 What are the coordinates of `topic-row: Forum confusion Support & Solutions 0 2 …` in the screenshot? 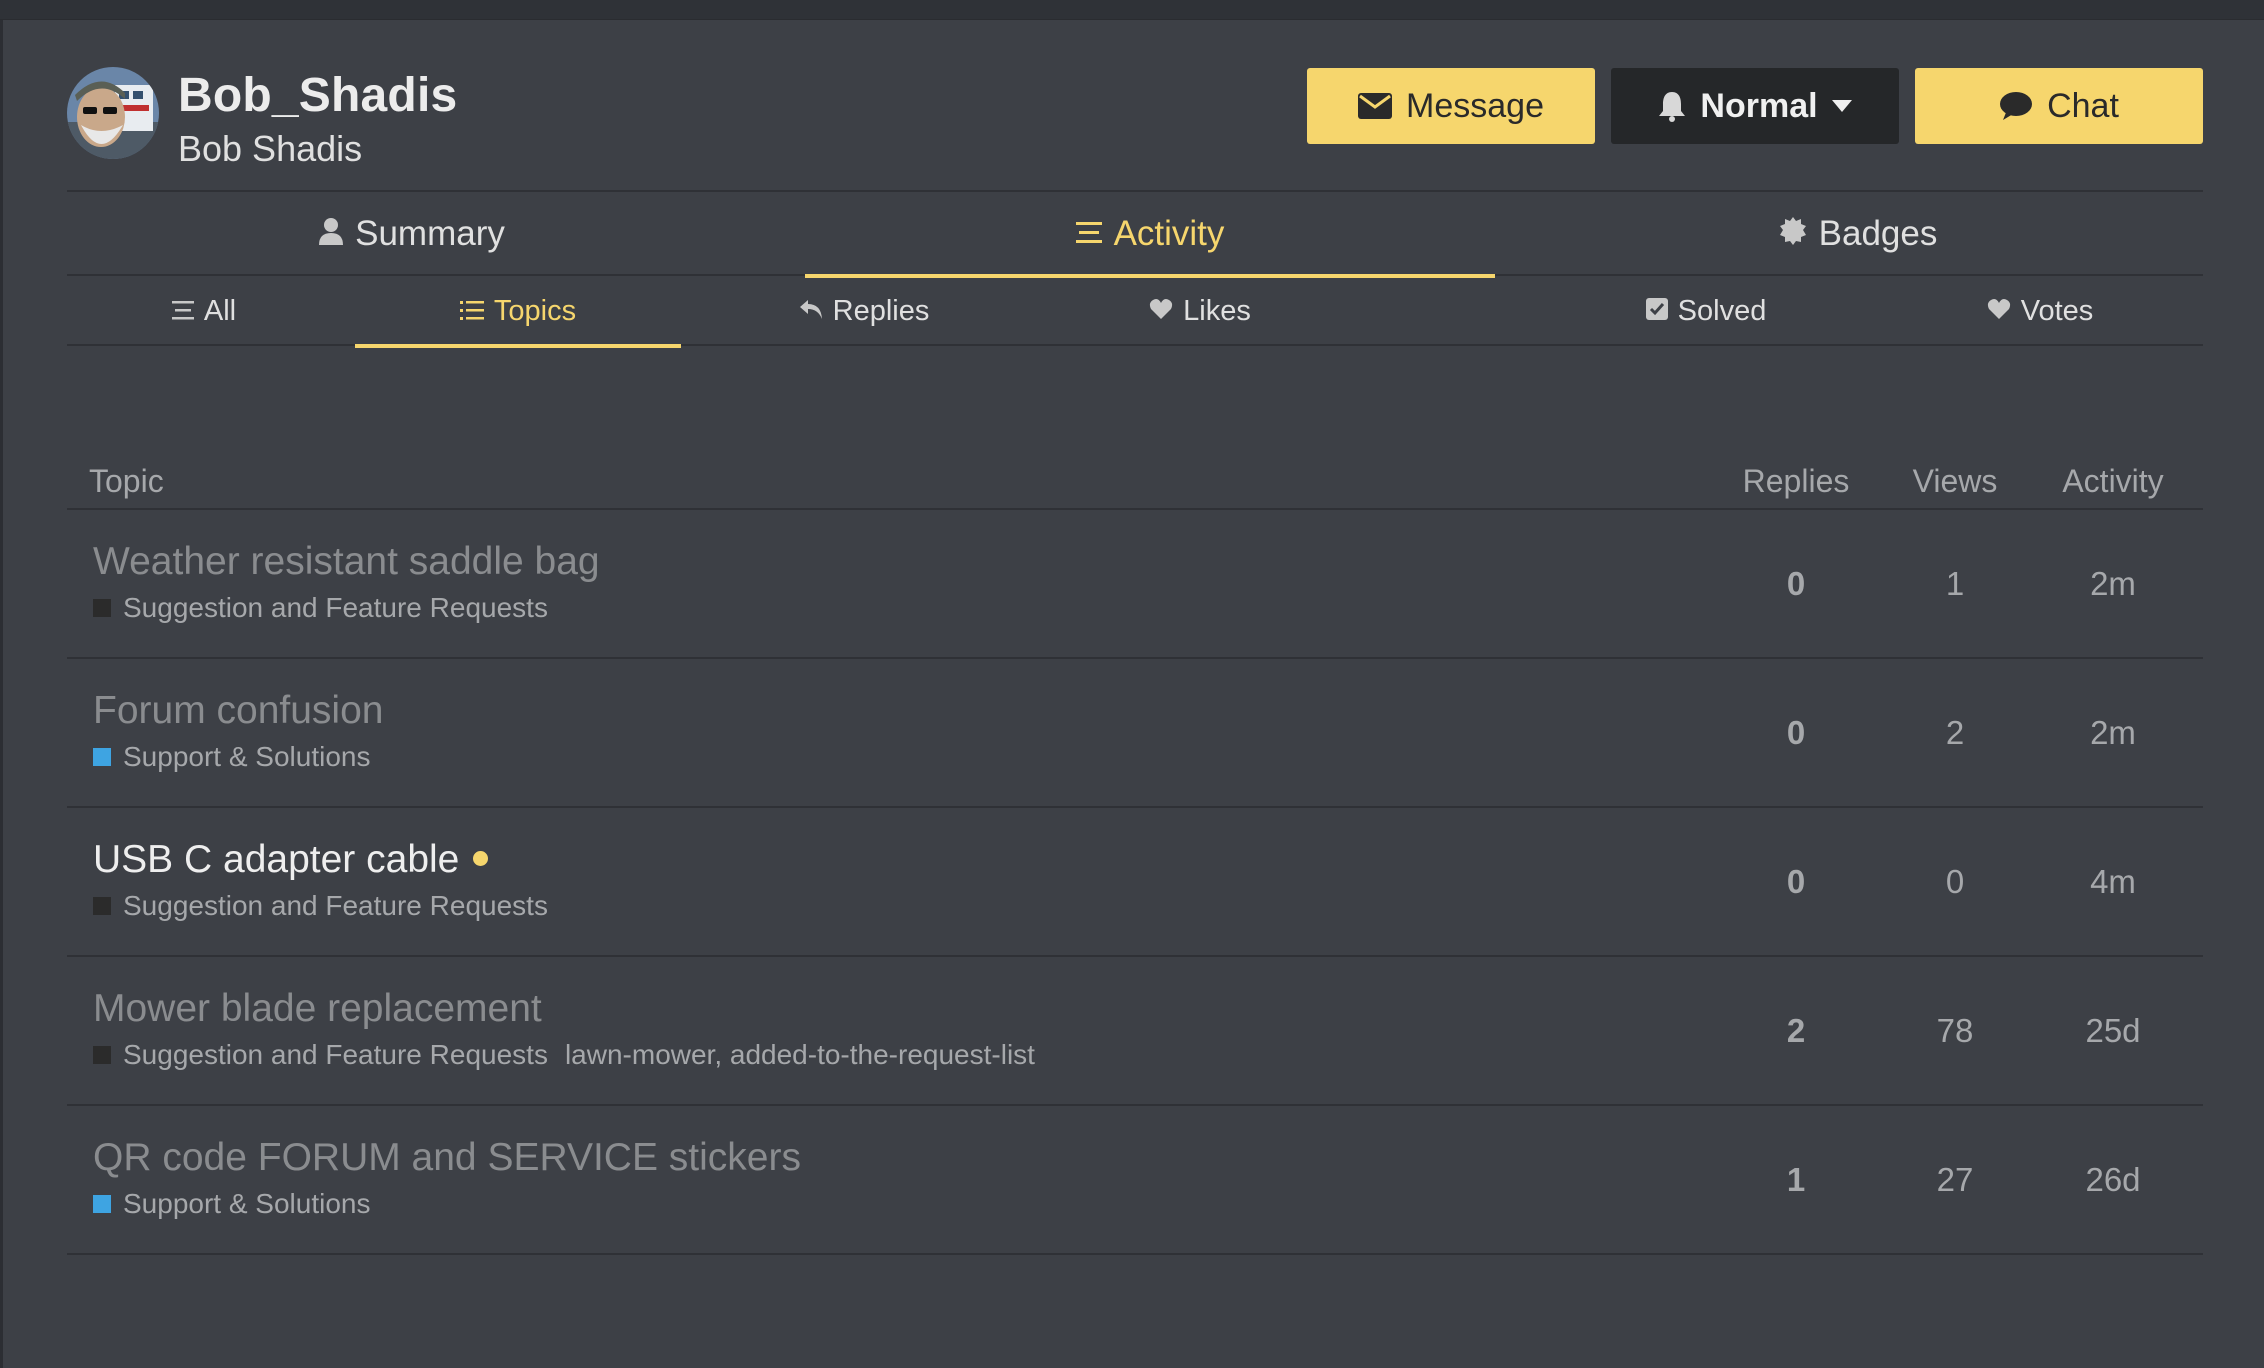 It's located at (1135, 733).